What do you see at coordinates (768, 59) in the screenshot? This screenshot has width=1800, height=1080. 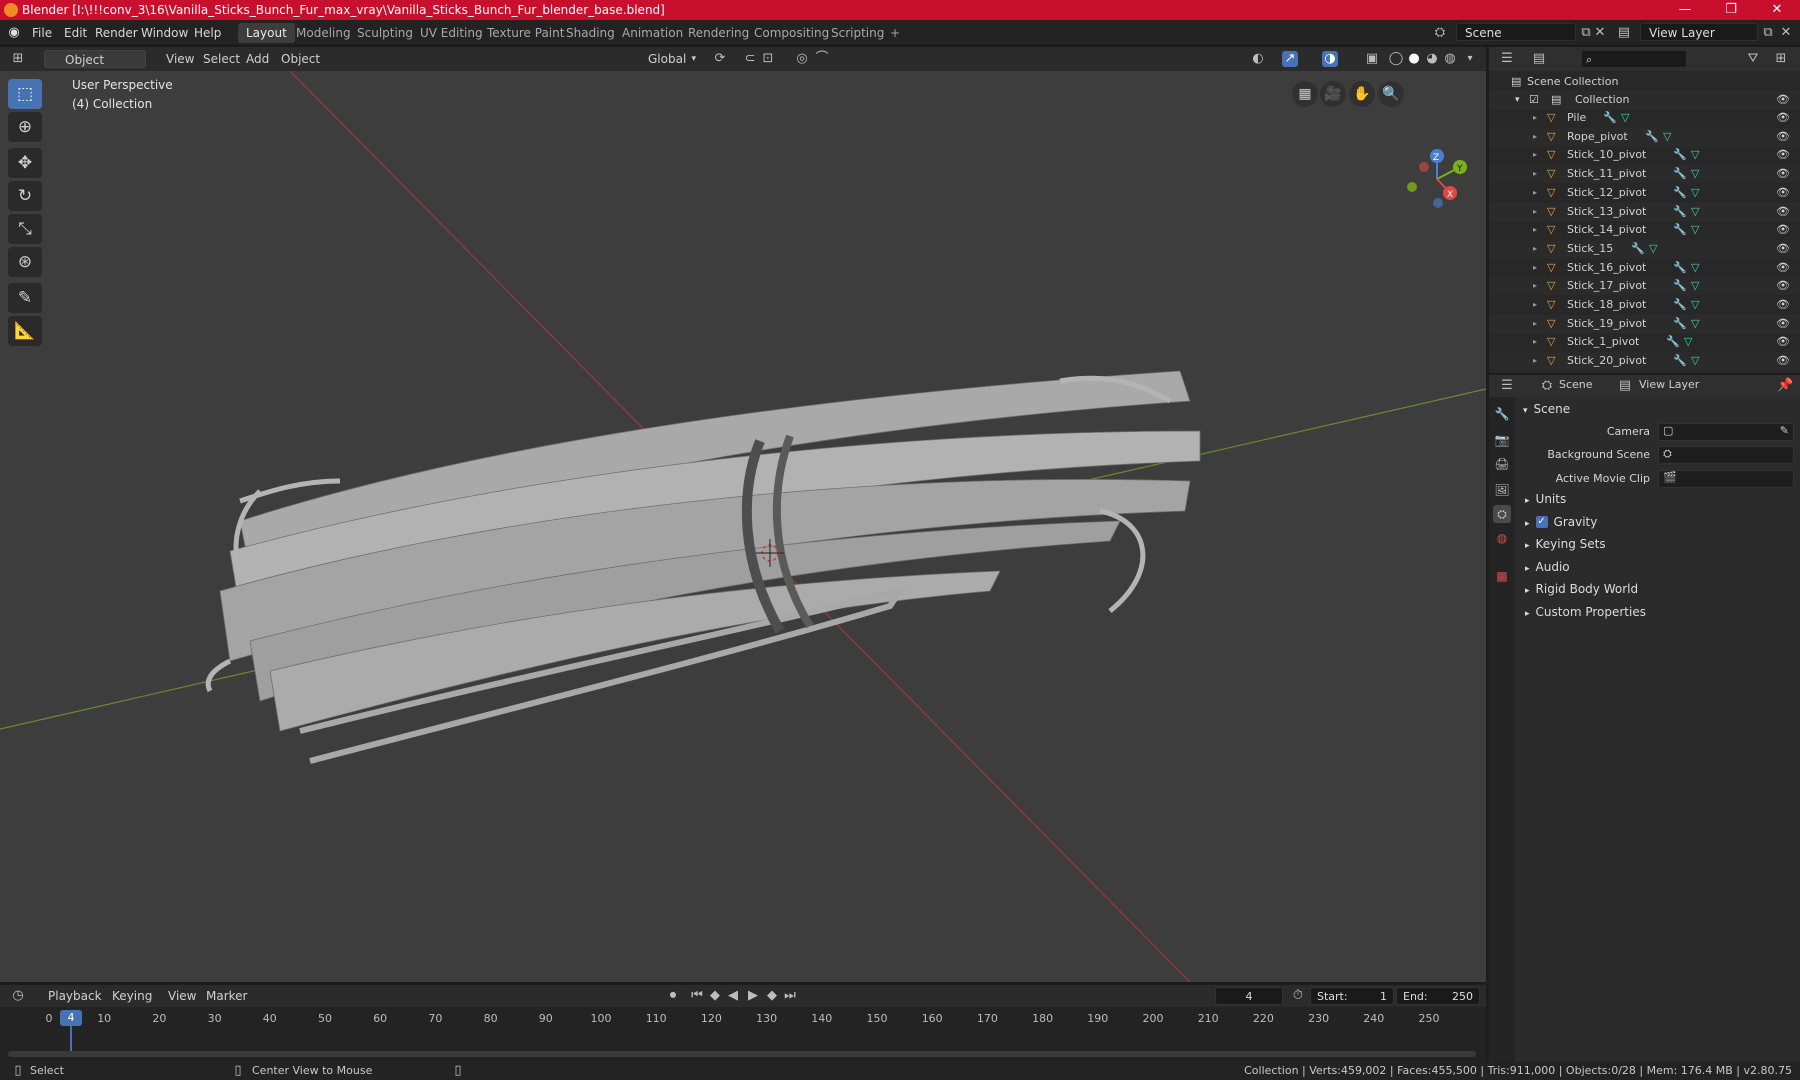 I see `snap-target-icon: ⊡` at bounding box center [768, 59].